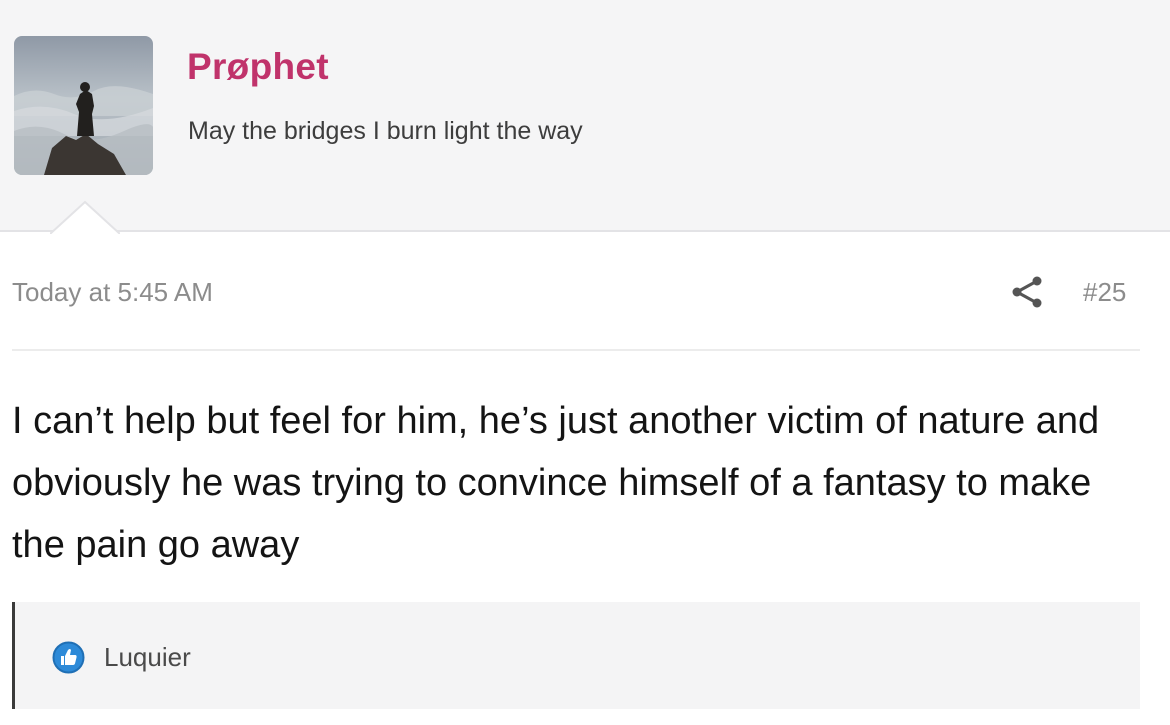  I want to click on liker-name: Luquier, so click(147, 657).